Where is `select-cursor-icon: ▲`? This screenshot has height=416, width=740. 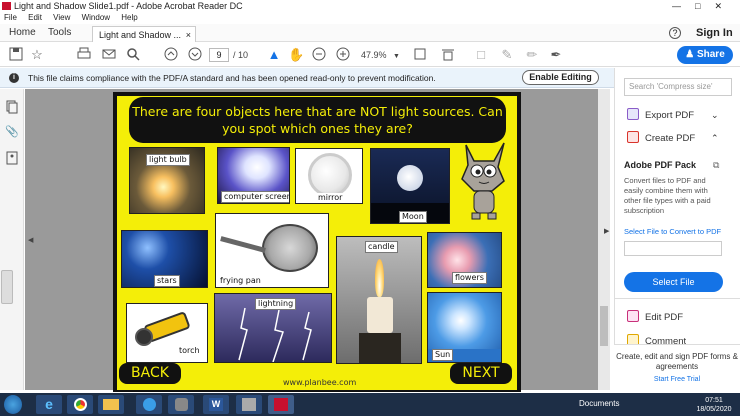 select-cursor-icon: ▲ is located at coordinates (274, 55).